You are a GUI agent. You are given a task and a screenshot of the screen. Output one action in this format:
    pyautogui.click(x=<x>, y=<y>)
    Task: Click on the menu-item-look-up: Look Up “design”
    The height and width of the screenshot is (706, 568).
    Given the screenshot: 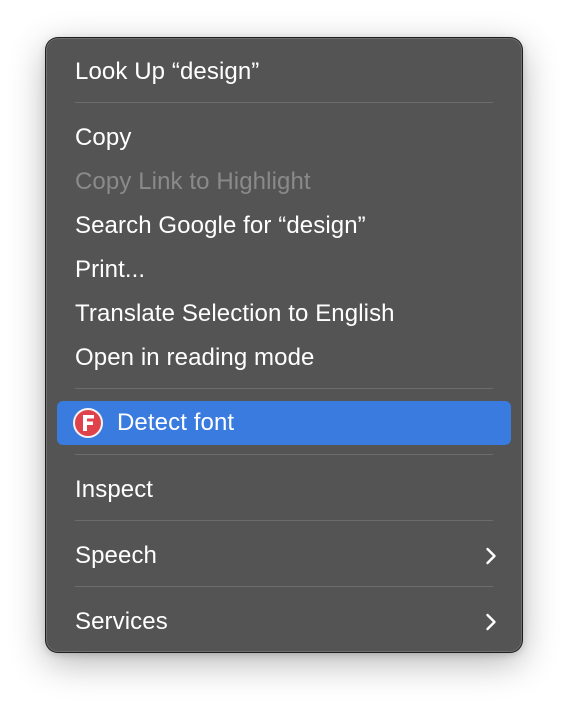 What is the action you would take?
    pyautogui.click(x=284, y=72)
    